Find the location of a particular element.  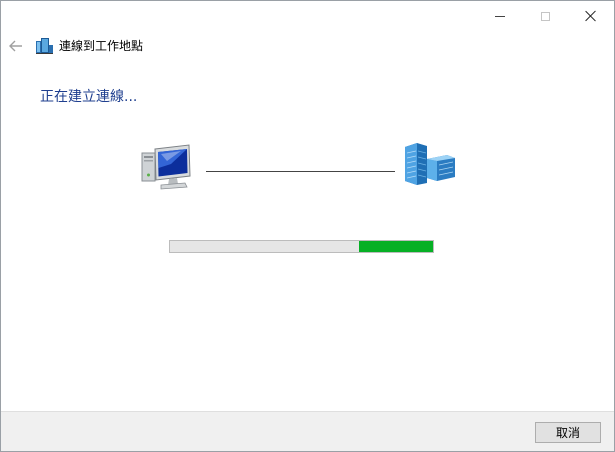

back-button is located at coordinates (16, 46).